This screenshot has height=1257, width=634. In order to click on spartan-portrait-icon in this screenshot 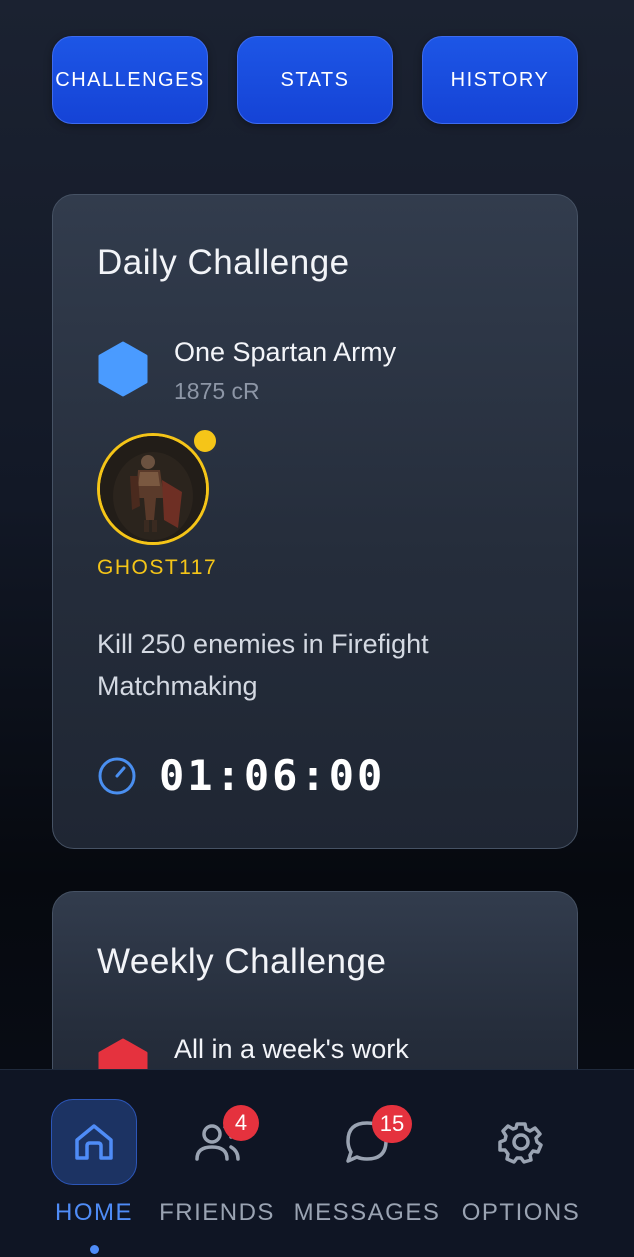, I will do `click(153, 489)`.